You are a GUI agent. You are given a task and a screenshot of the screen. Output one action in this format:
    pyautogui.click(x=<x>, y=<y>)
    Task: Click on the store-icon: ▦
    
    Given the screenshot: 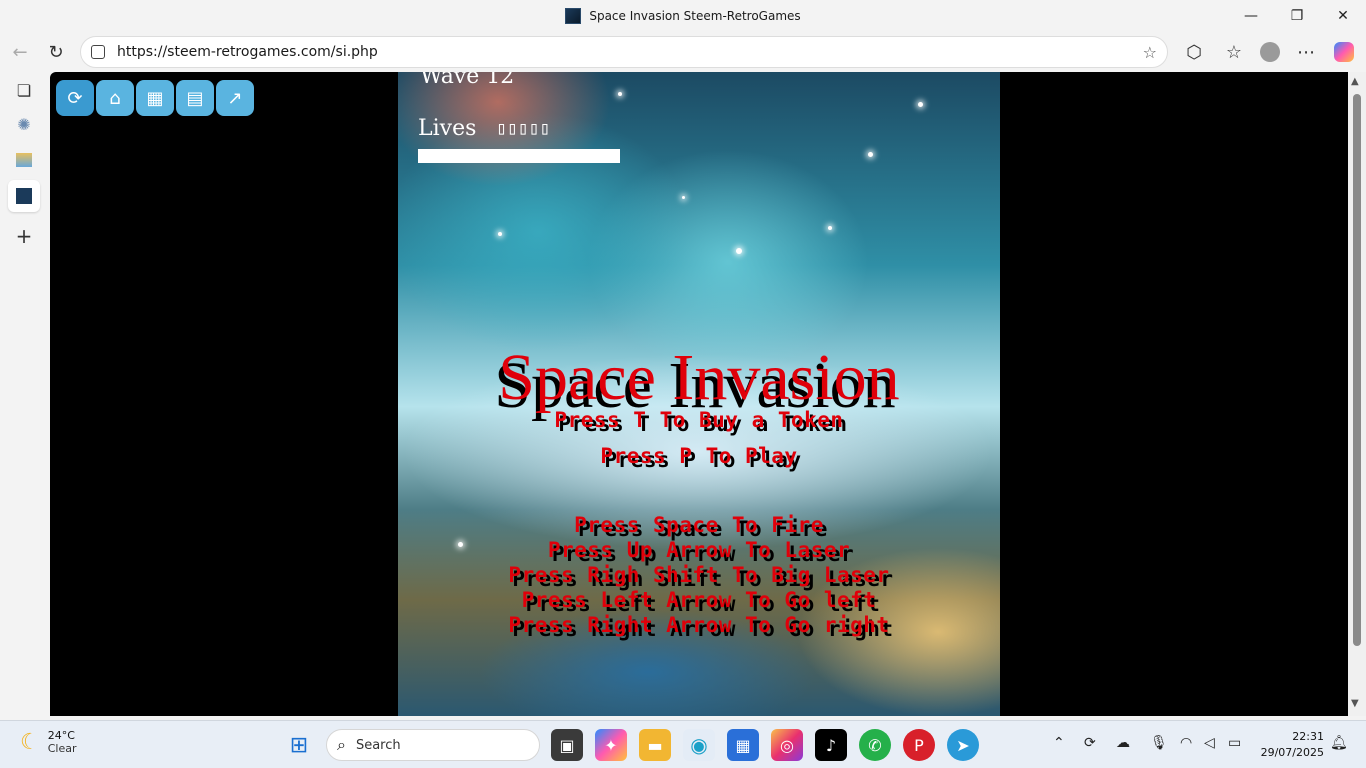 What is the action you would take?
    pyautogui.click(x=743, y=745)
    